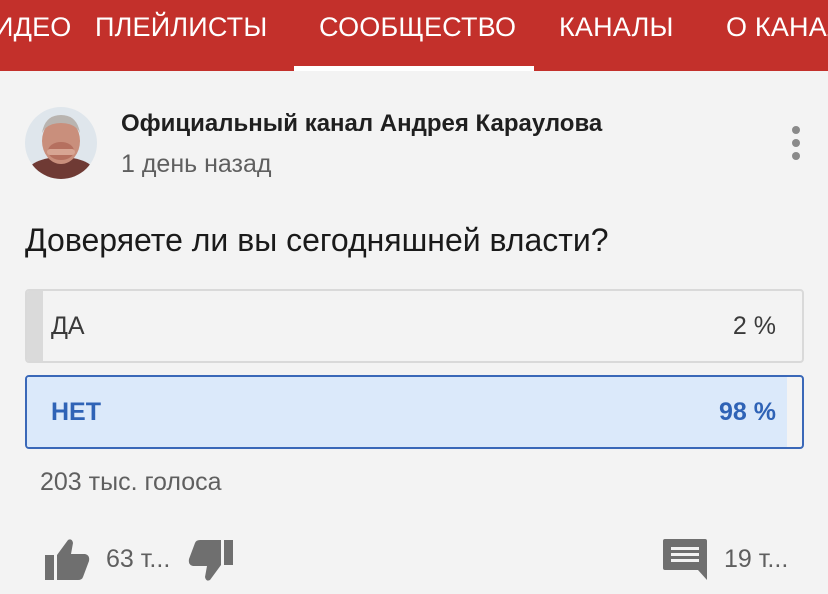 Image resolution: width=828 pixels, height=594 pixels. I want to click on poll-option-label: НЕТ, so click(76, 412).